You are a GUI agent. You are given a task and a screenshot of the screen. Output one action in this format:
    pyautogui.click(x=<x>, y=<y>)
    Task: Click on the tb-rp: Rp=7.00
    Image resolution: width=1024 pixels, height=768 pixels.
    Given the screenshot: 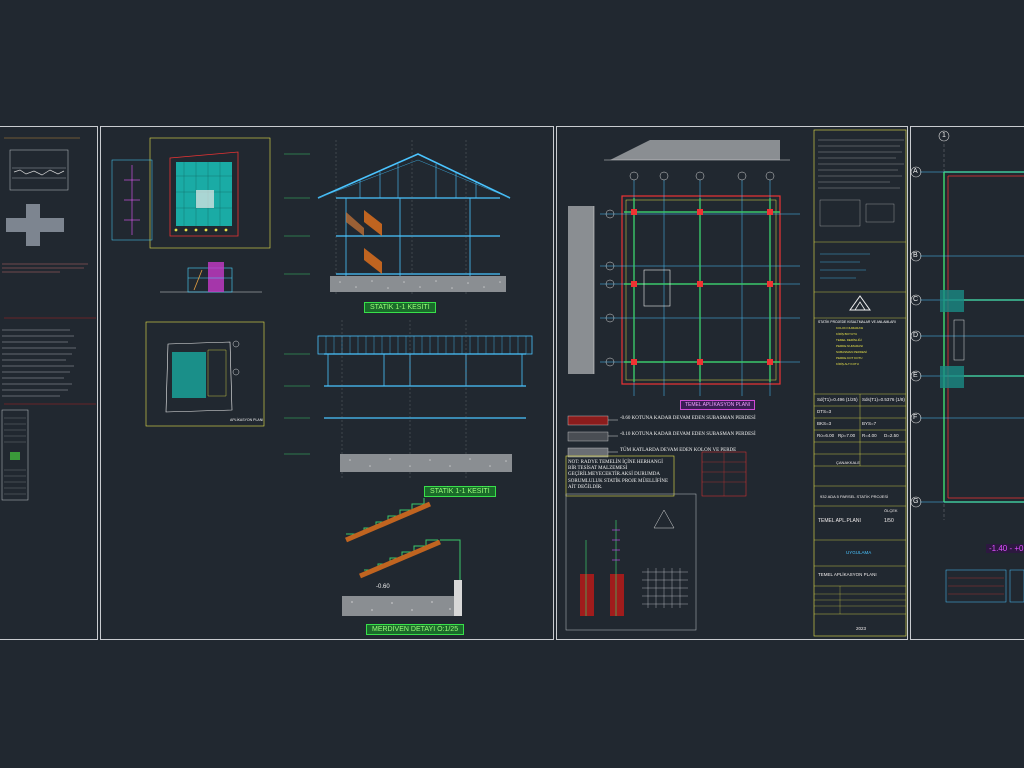 What is the action you would take?
    pyautogui.click(x=847, y=435)
    